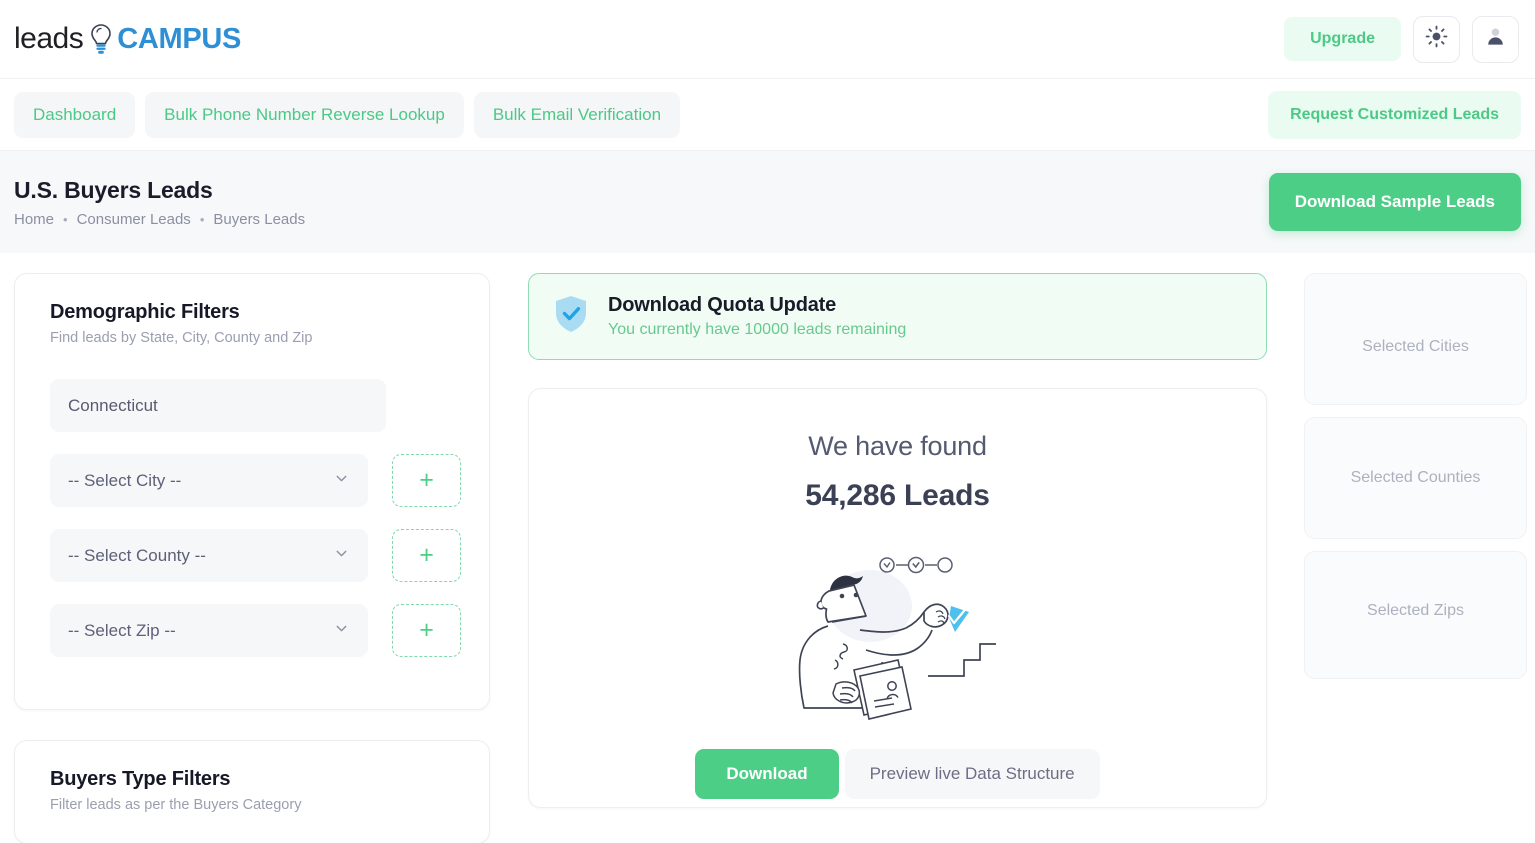  I want to click on selected-cities-label: Selected Cities, so click(1415, 346).